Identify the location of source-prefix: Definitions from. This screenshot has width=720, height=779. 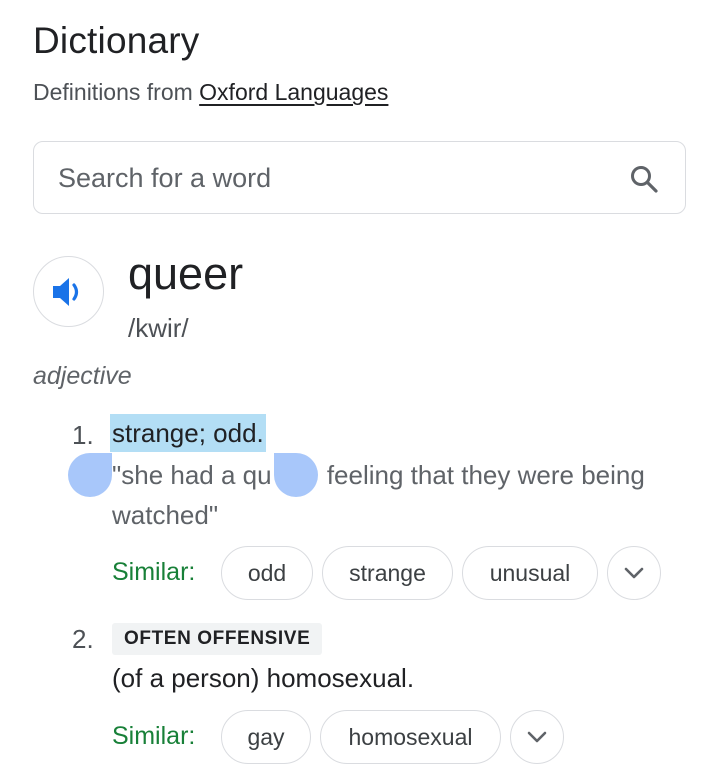
(113, 92).